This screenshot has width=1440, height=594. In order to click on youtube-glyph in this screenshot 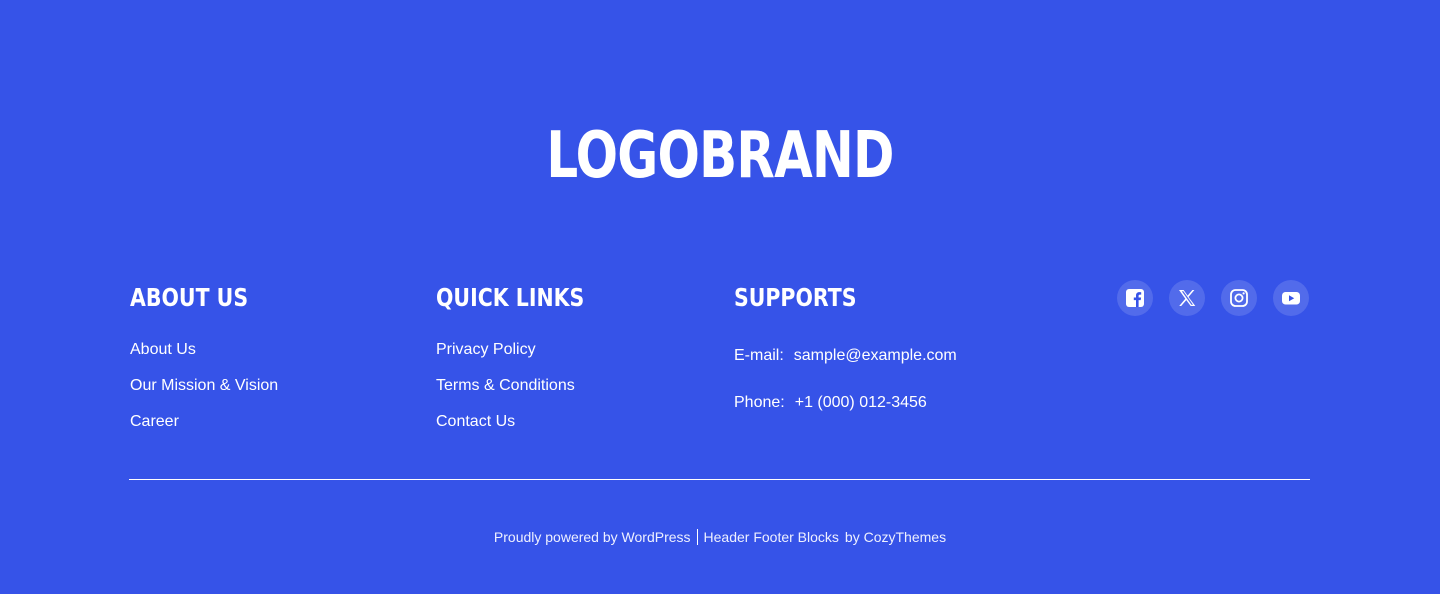, I will do `click(1291, 298)`.